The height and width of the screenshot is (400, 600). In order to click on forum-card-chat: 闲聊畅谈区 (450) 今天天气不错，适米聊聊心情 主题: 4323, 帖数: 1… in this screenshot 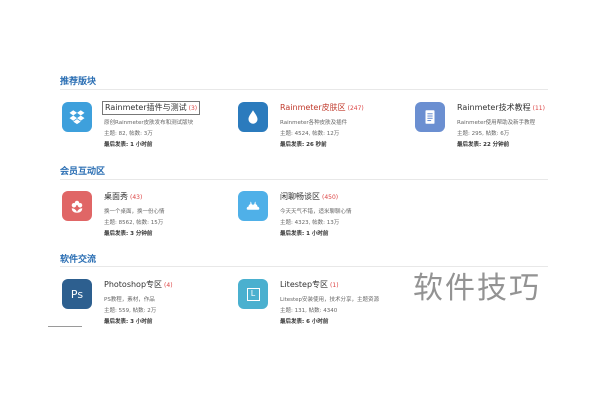, I will do `click(323, 221)`.